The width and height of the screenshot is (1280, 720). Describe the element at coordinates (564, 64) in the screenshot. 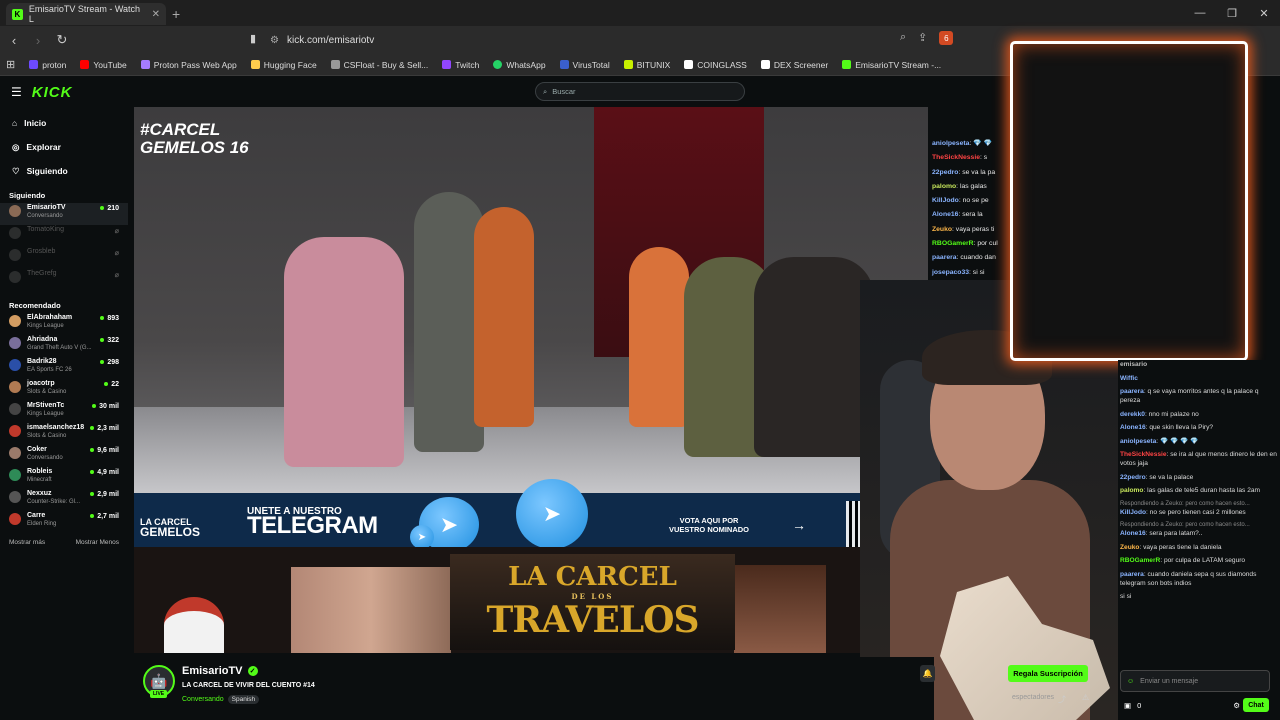

I see `virustotal-icon` at that location.